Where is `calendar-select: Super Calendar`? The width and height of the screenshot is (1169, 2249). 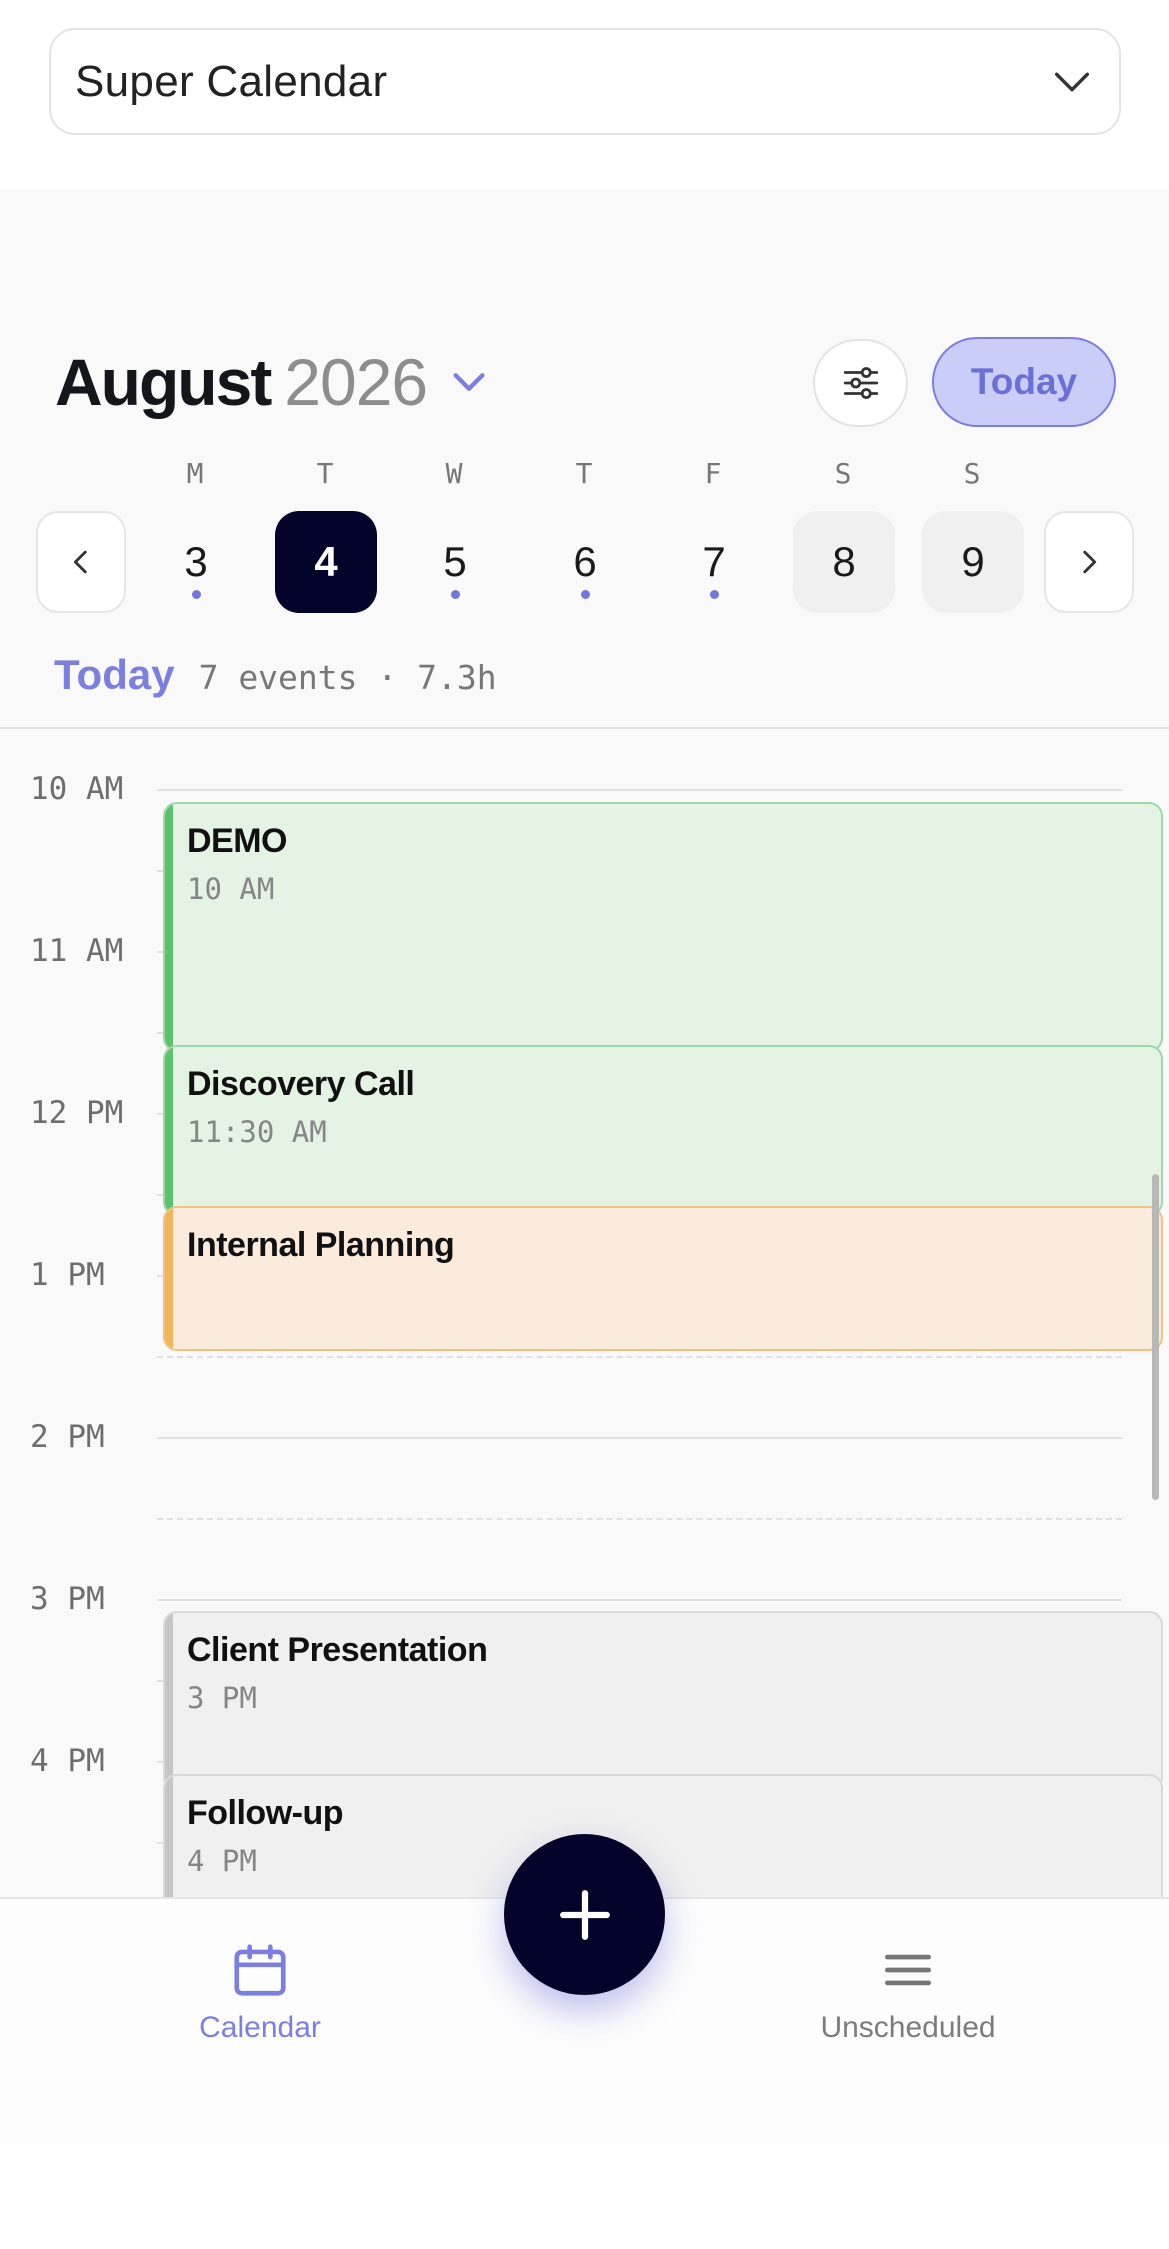 calendar-select: Super Calendar is located at coordinates (585, 81).